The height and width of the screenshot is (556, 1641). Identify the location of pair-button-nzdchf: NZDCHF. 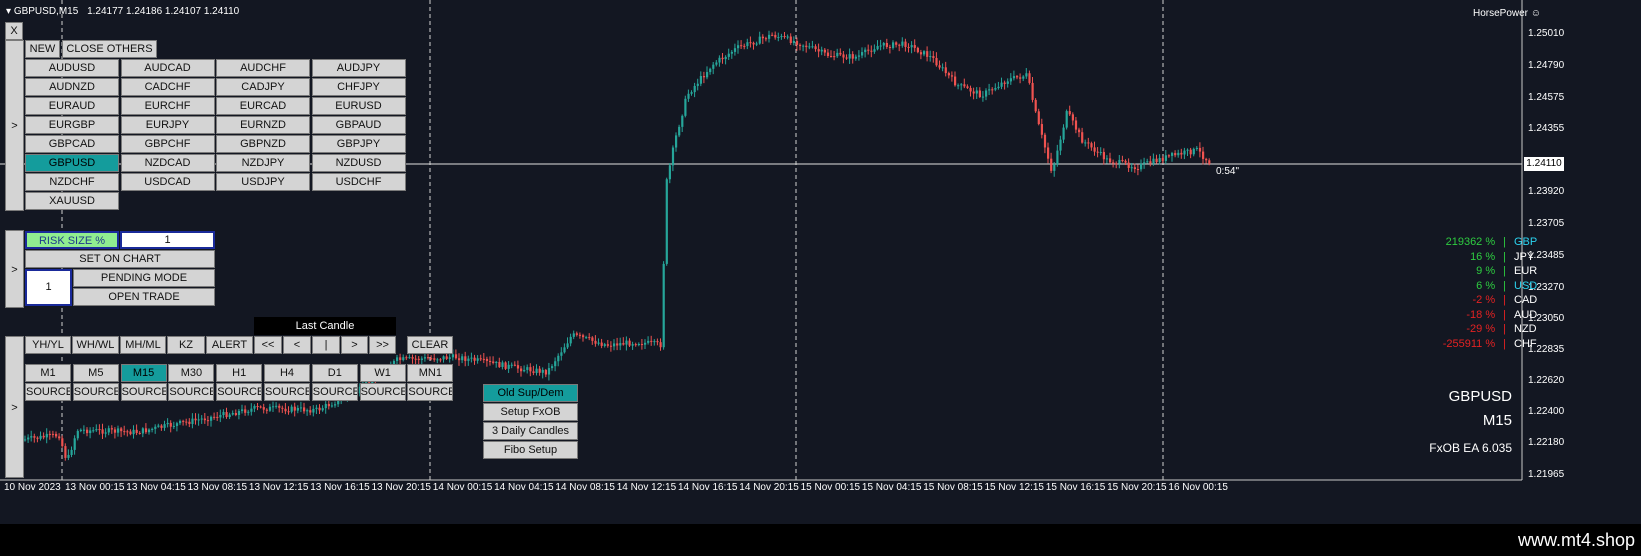
(72, 182).